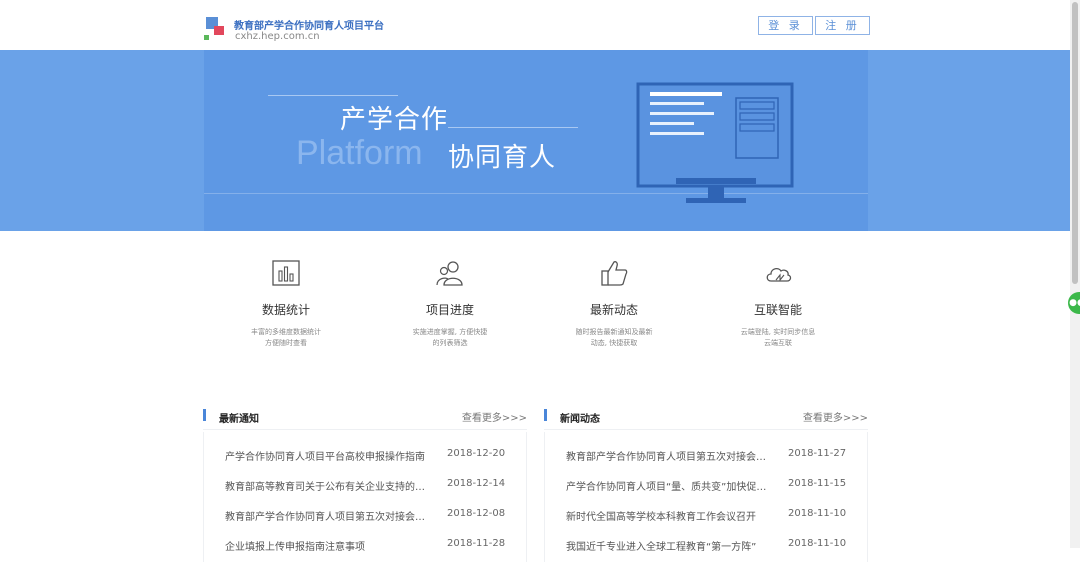 The height and width of the screenshot is (562, 1080). I want to click on item-title: 教育部产学合作协同育人项目第五次对接会召开, so click(670, 457).